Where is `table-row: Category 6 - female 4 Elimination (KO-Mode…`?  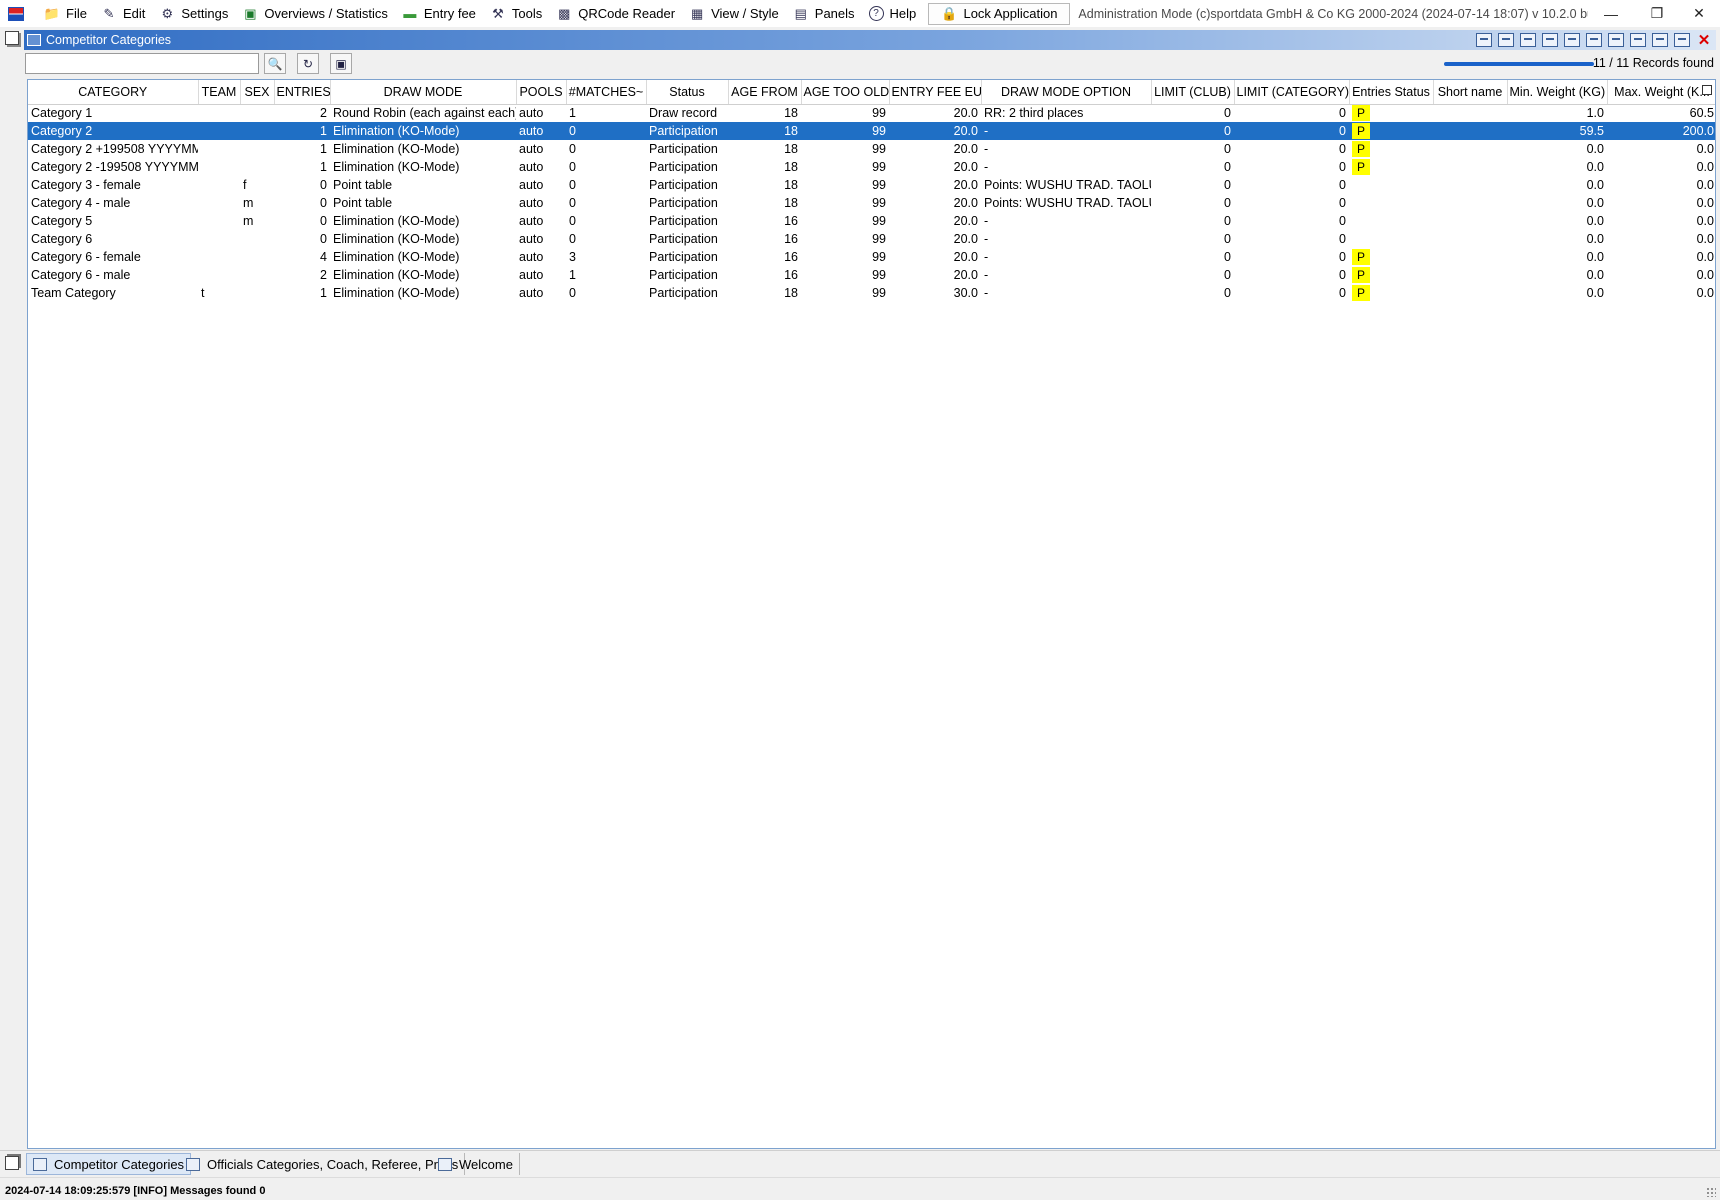
table-row: Category 6 - female 4 Elimination (KO-Mode… is located at coordinates (871, 257).